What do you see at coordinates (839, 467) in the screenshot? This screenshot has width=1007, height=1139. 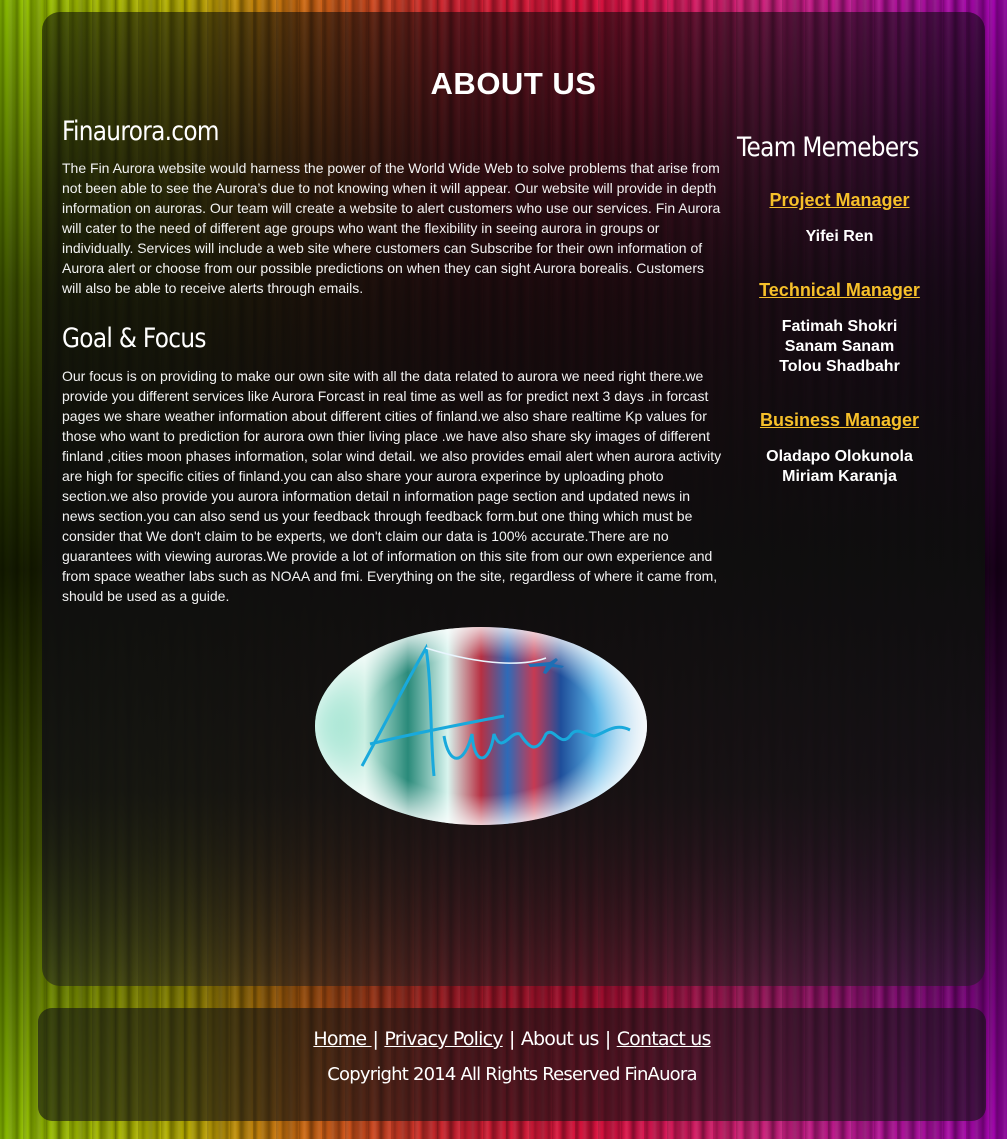 I see `business-manager-members: Oladapo Olokunola Miriam Karanja` at bounding box center [839, 467].